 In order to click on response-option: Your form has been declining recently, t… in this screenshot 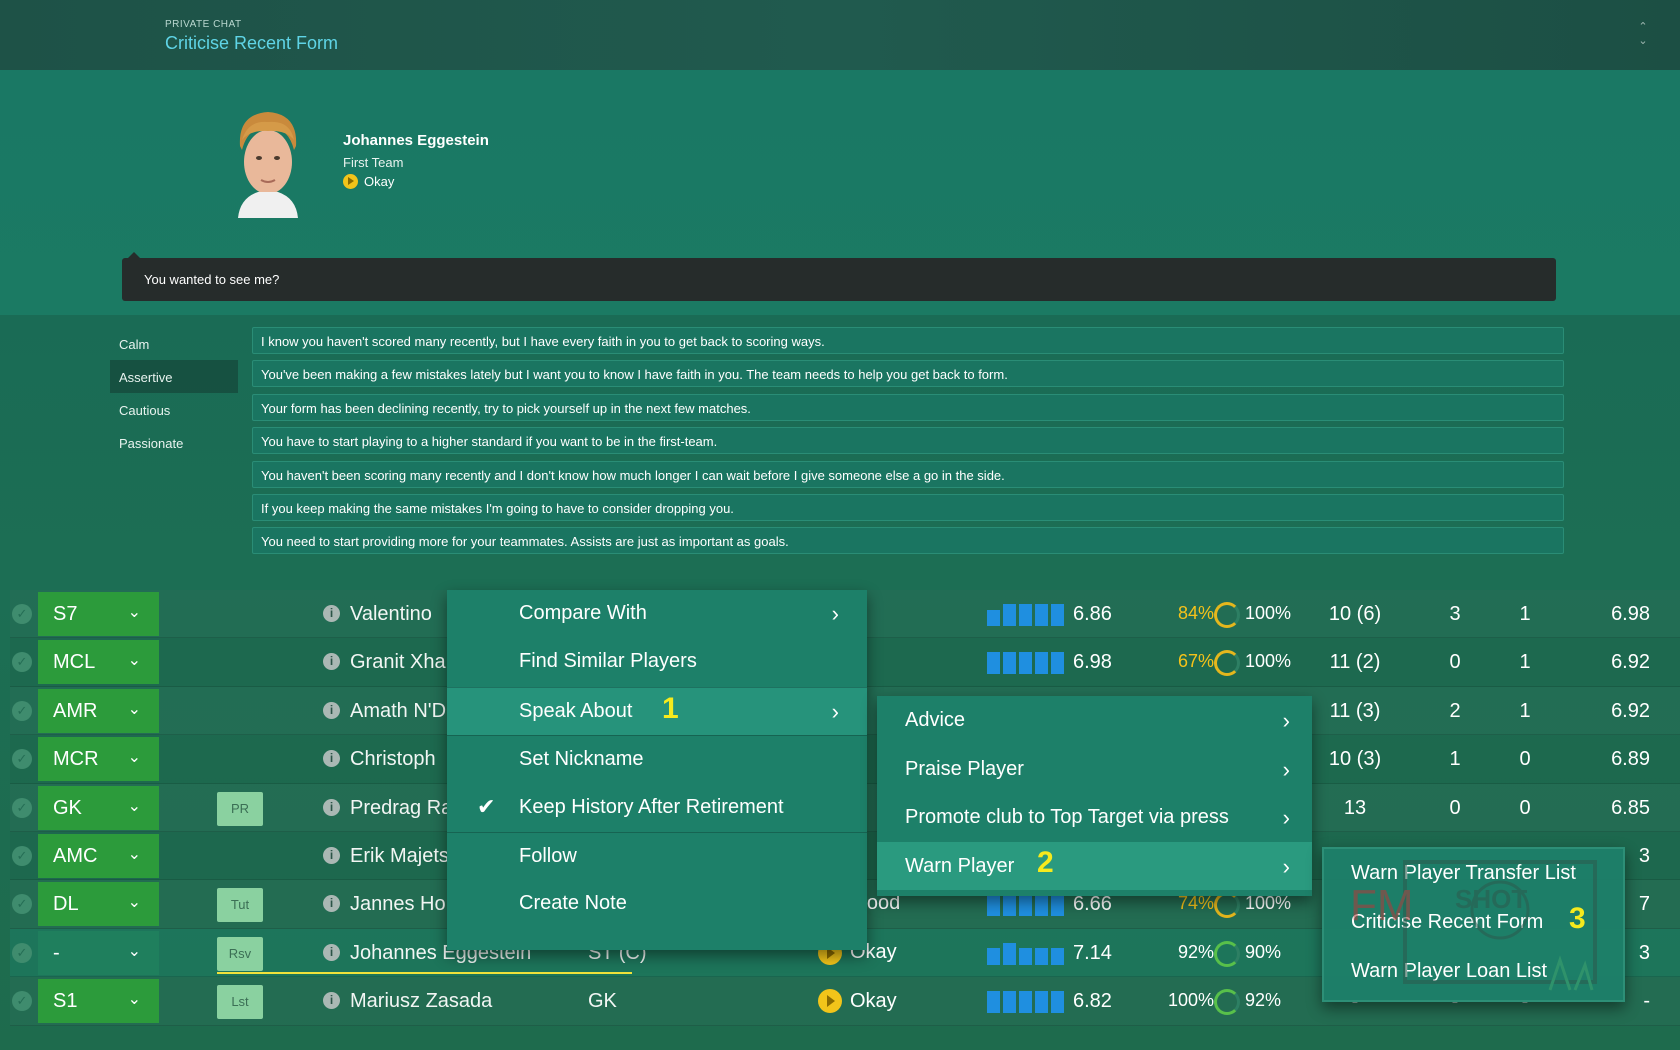, I will do `click(908, 407)`.